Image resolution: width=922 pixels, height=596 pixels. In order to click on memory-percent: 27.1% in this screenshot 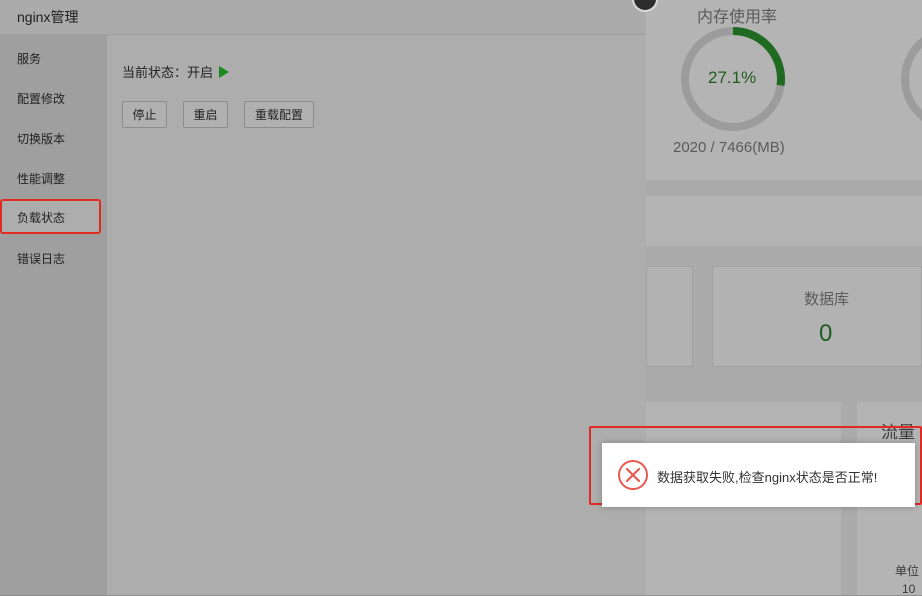, I will do `click(732, 77)`.